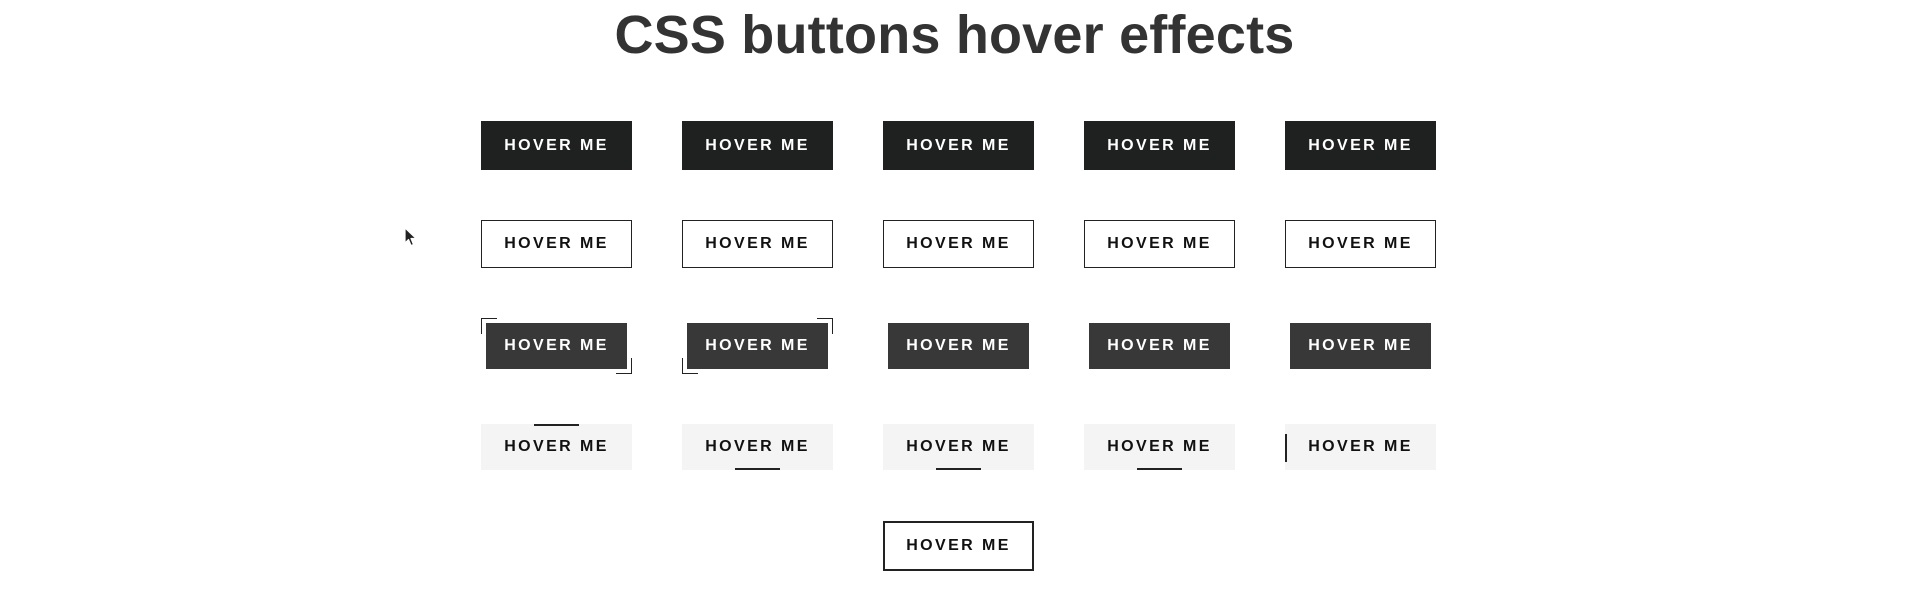 This screenshot has width=1909, height=609. Describe the element at coordinates (556, 145) in the screenshot. I see `hover-button-r1-1: HOVER ME` at that location.